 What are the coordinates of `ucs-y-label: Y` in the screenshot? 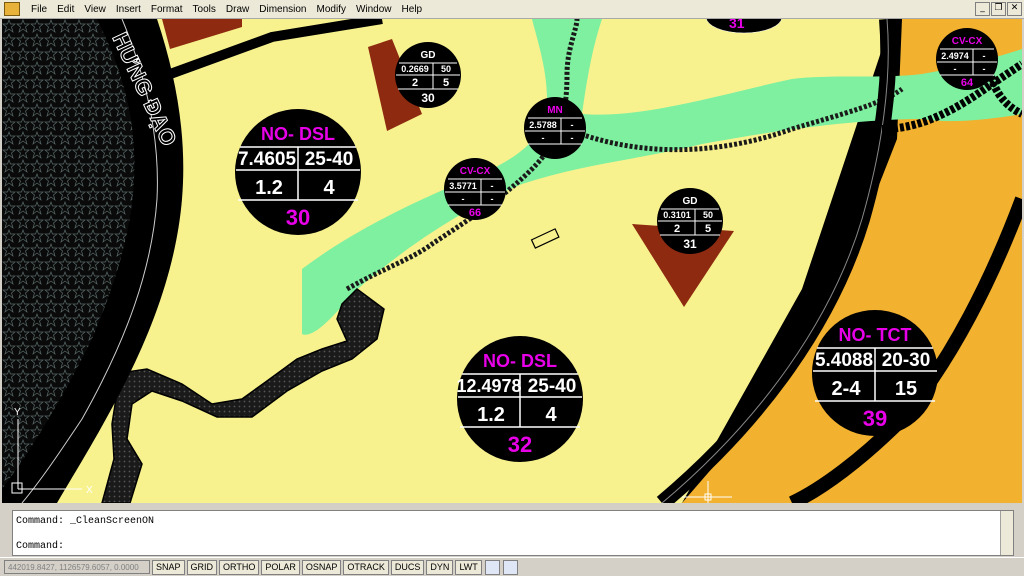 It's located at (17, 412).